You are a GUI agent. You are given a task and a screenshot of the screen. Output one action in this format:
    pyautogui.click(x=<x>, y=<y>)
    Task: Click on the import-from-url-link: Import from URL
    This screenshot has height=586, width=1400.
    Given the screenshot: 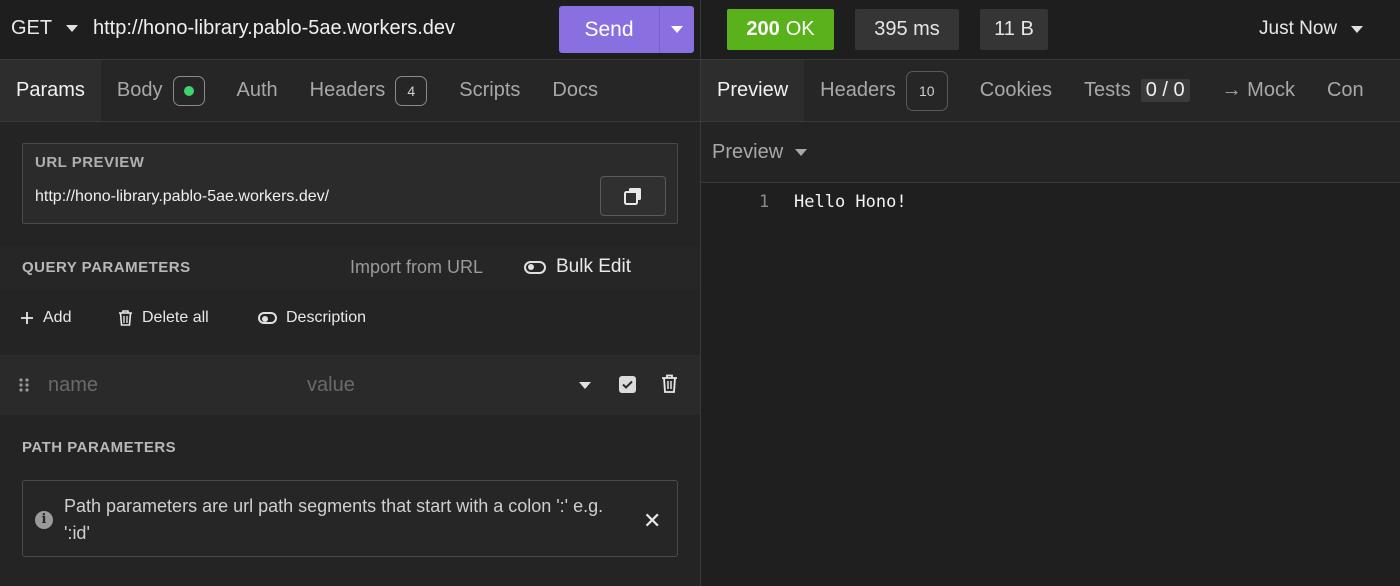 What is the action you would take?
    pyautogui.click(x=416, y=267)
    